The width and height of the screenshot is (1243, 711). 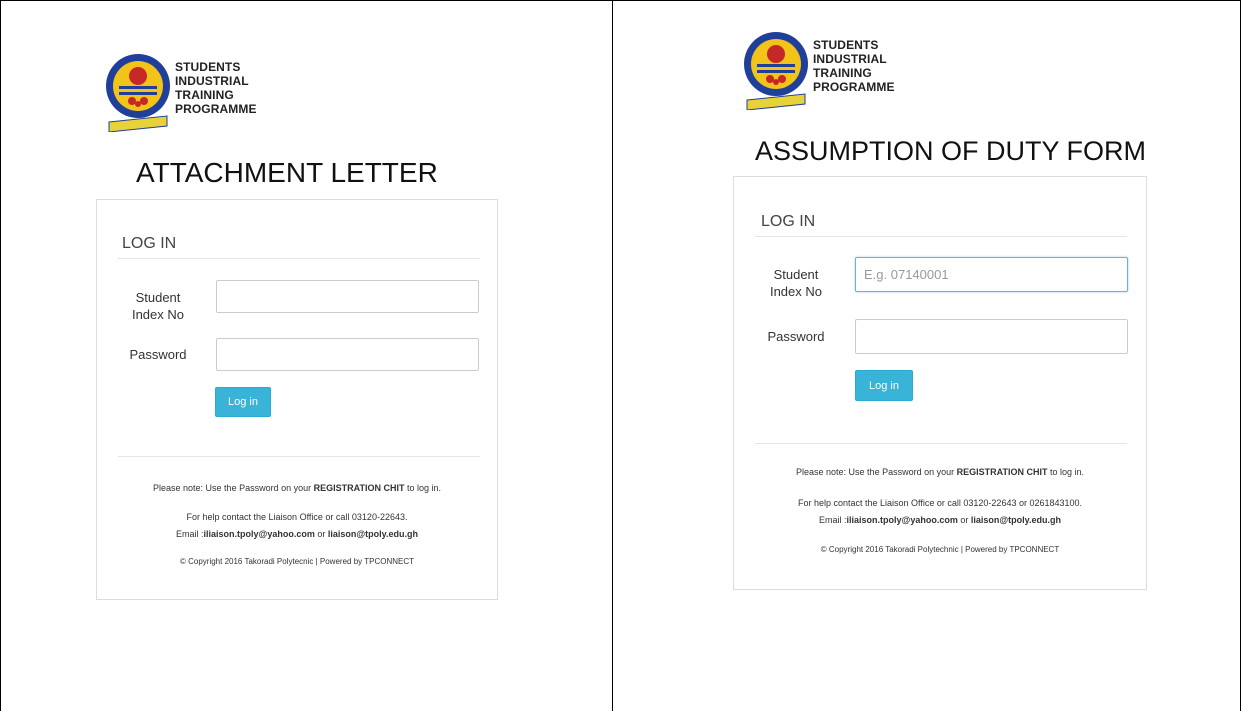 What do you see at coordinates (287, 172) in the screenshot?
I see `page-title: ATTACHMENT LETTER` at bounding box center [287, 172].